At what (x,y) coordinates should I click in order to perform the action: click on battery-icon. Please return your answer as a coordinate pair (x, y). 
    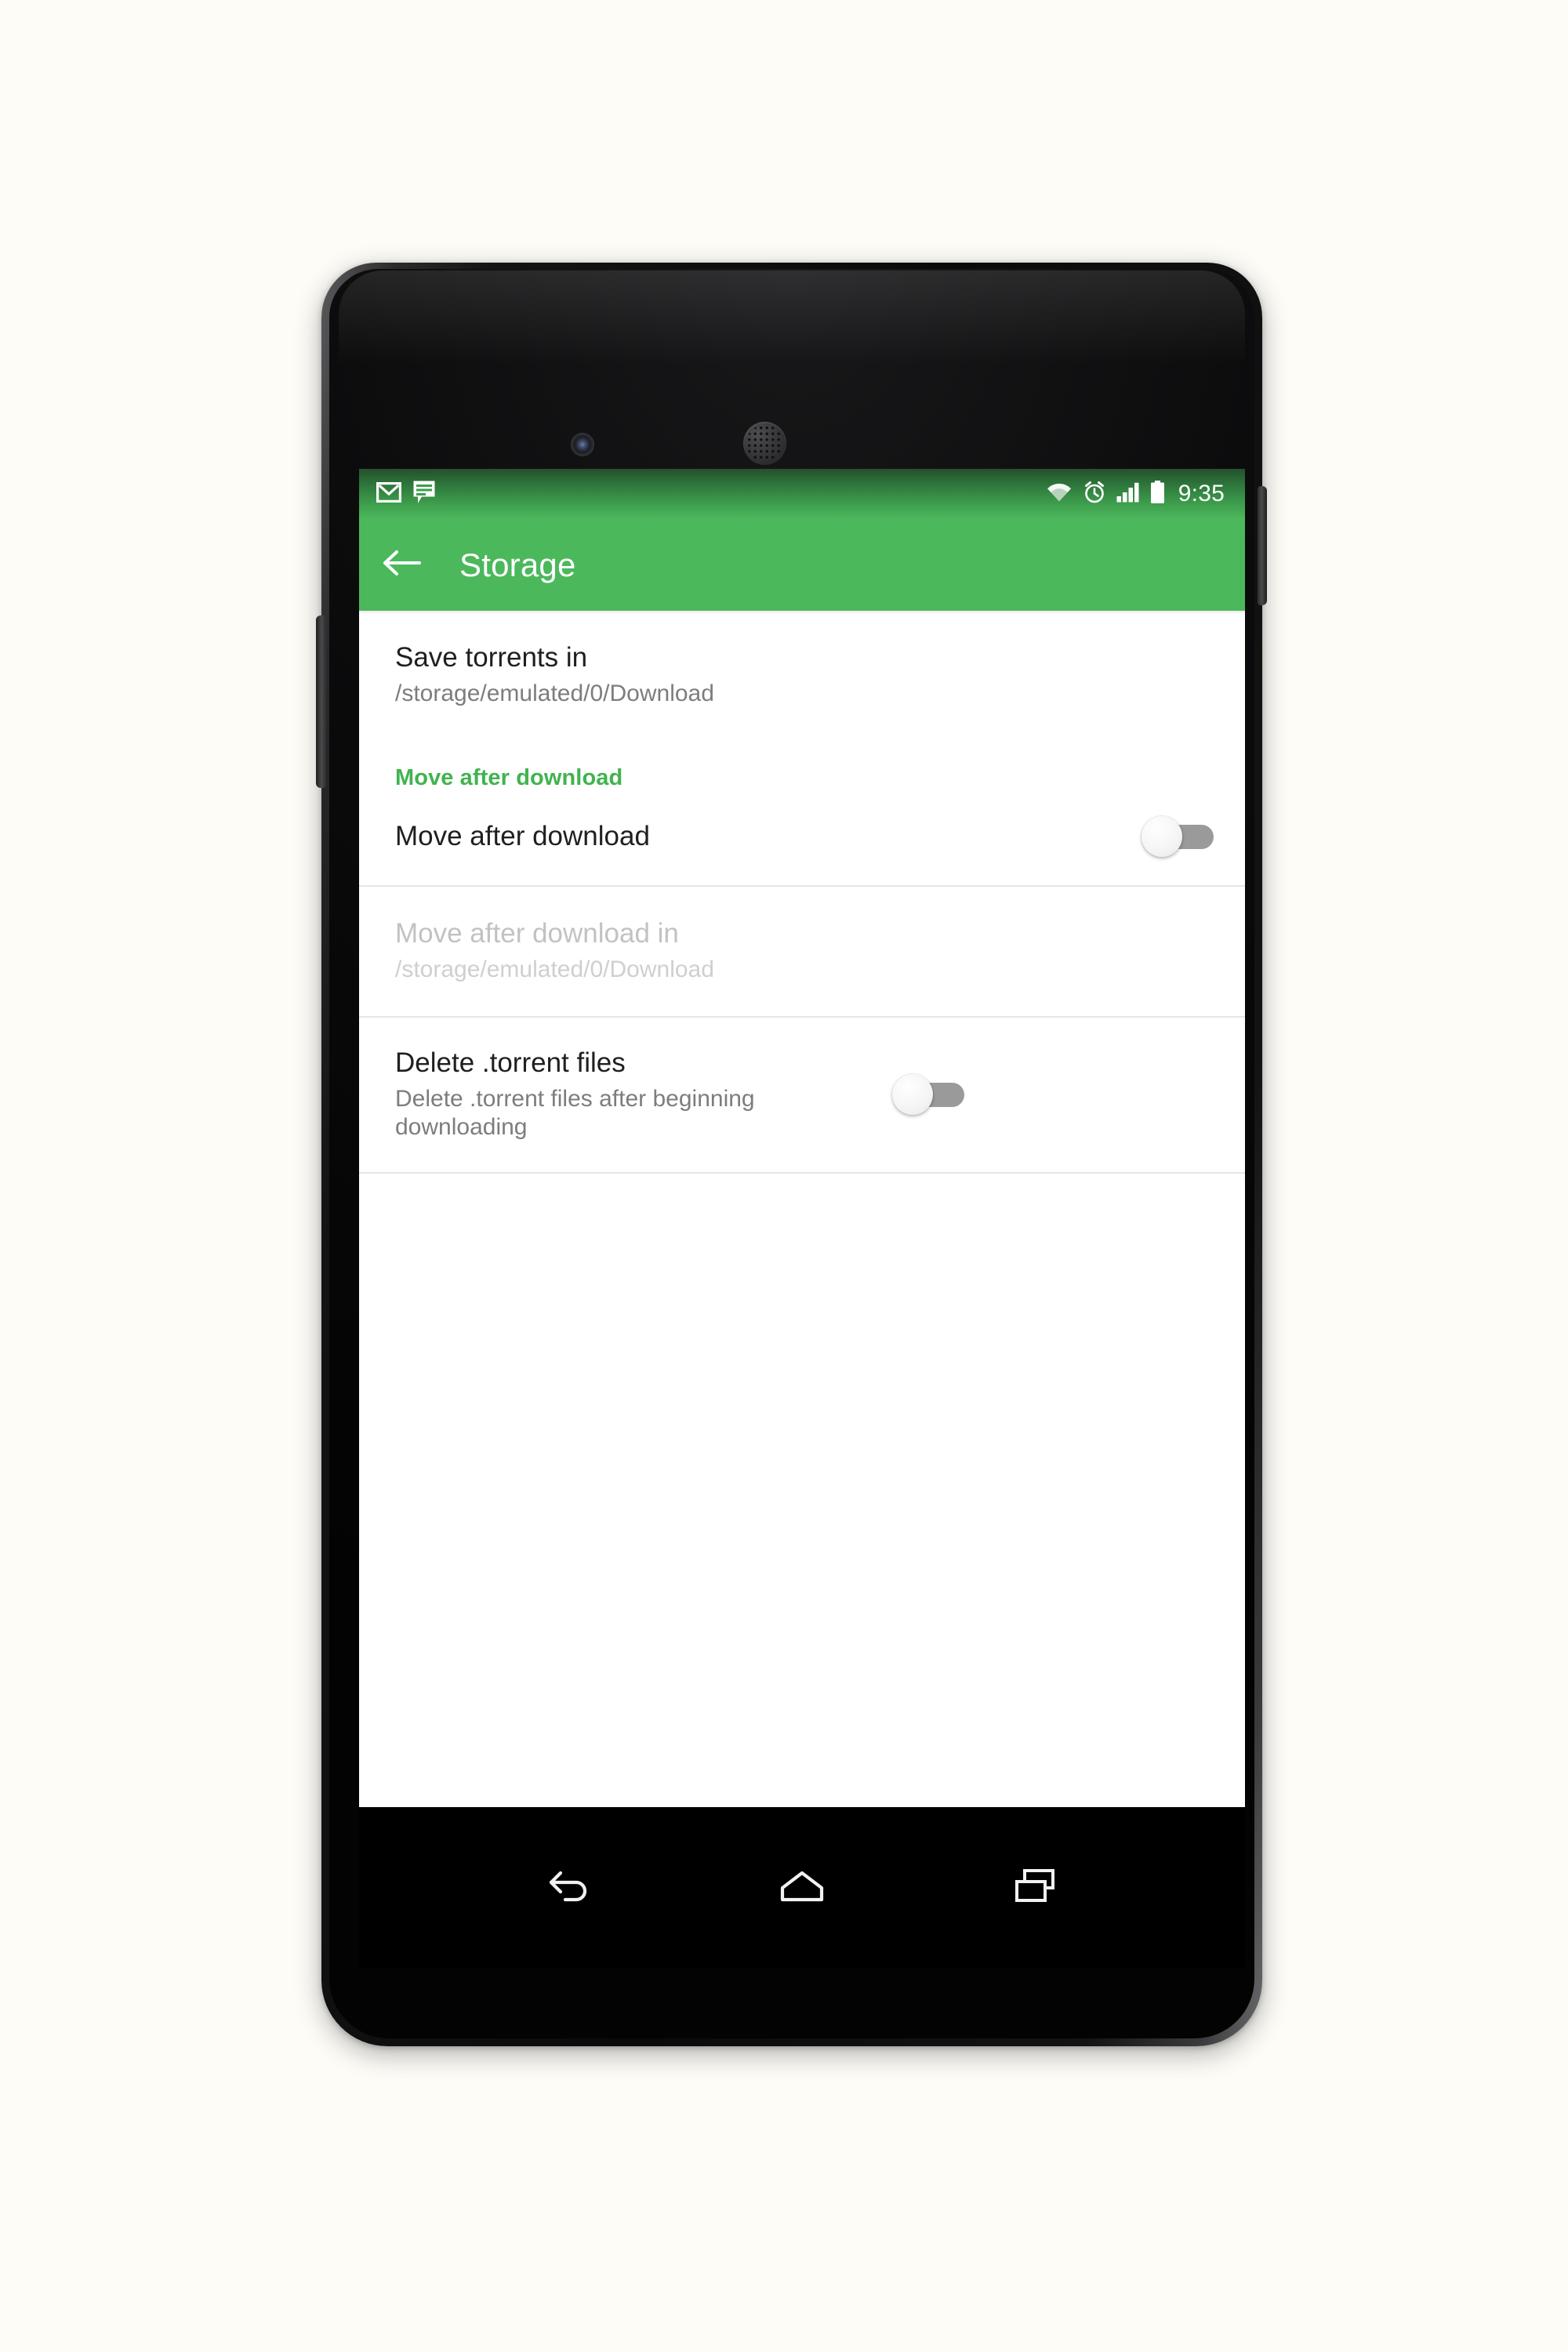
    Looking at the image, I should click on (1157, 494).